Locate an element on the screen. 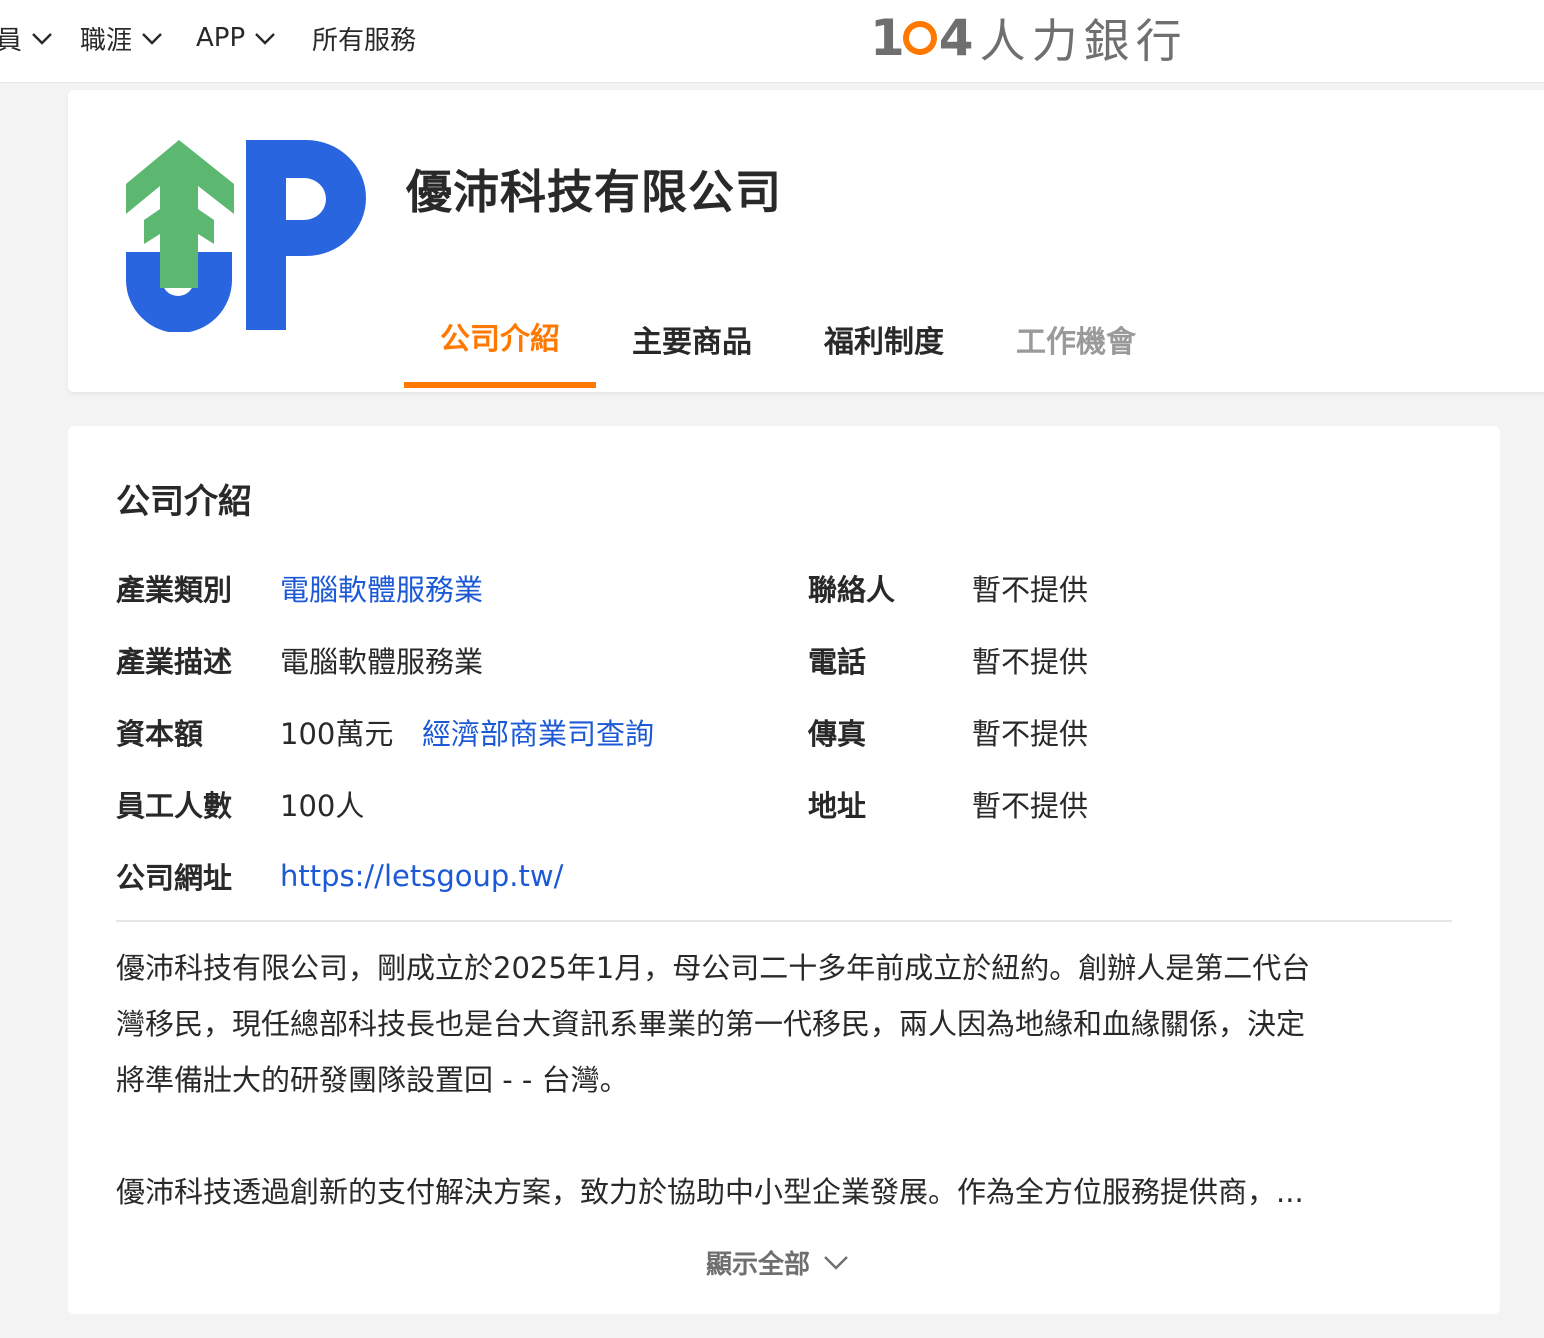  section-divider is located at coordinates (784, 921).